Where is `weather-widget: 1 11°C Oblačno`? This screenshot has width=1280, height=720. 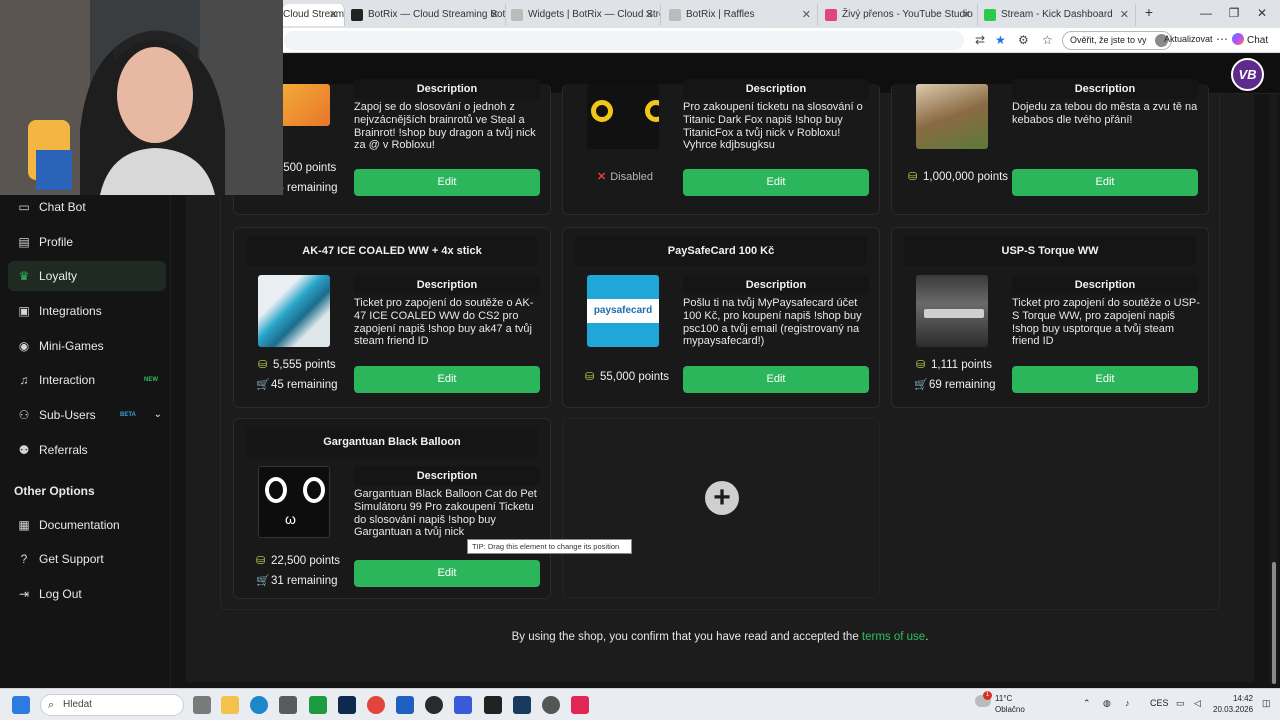 weather-widget: 1 11°C Oblačno is located at coordinates (1000, 703).